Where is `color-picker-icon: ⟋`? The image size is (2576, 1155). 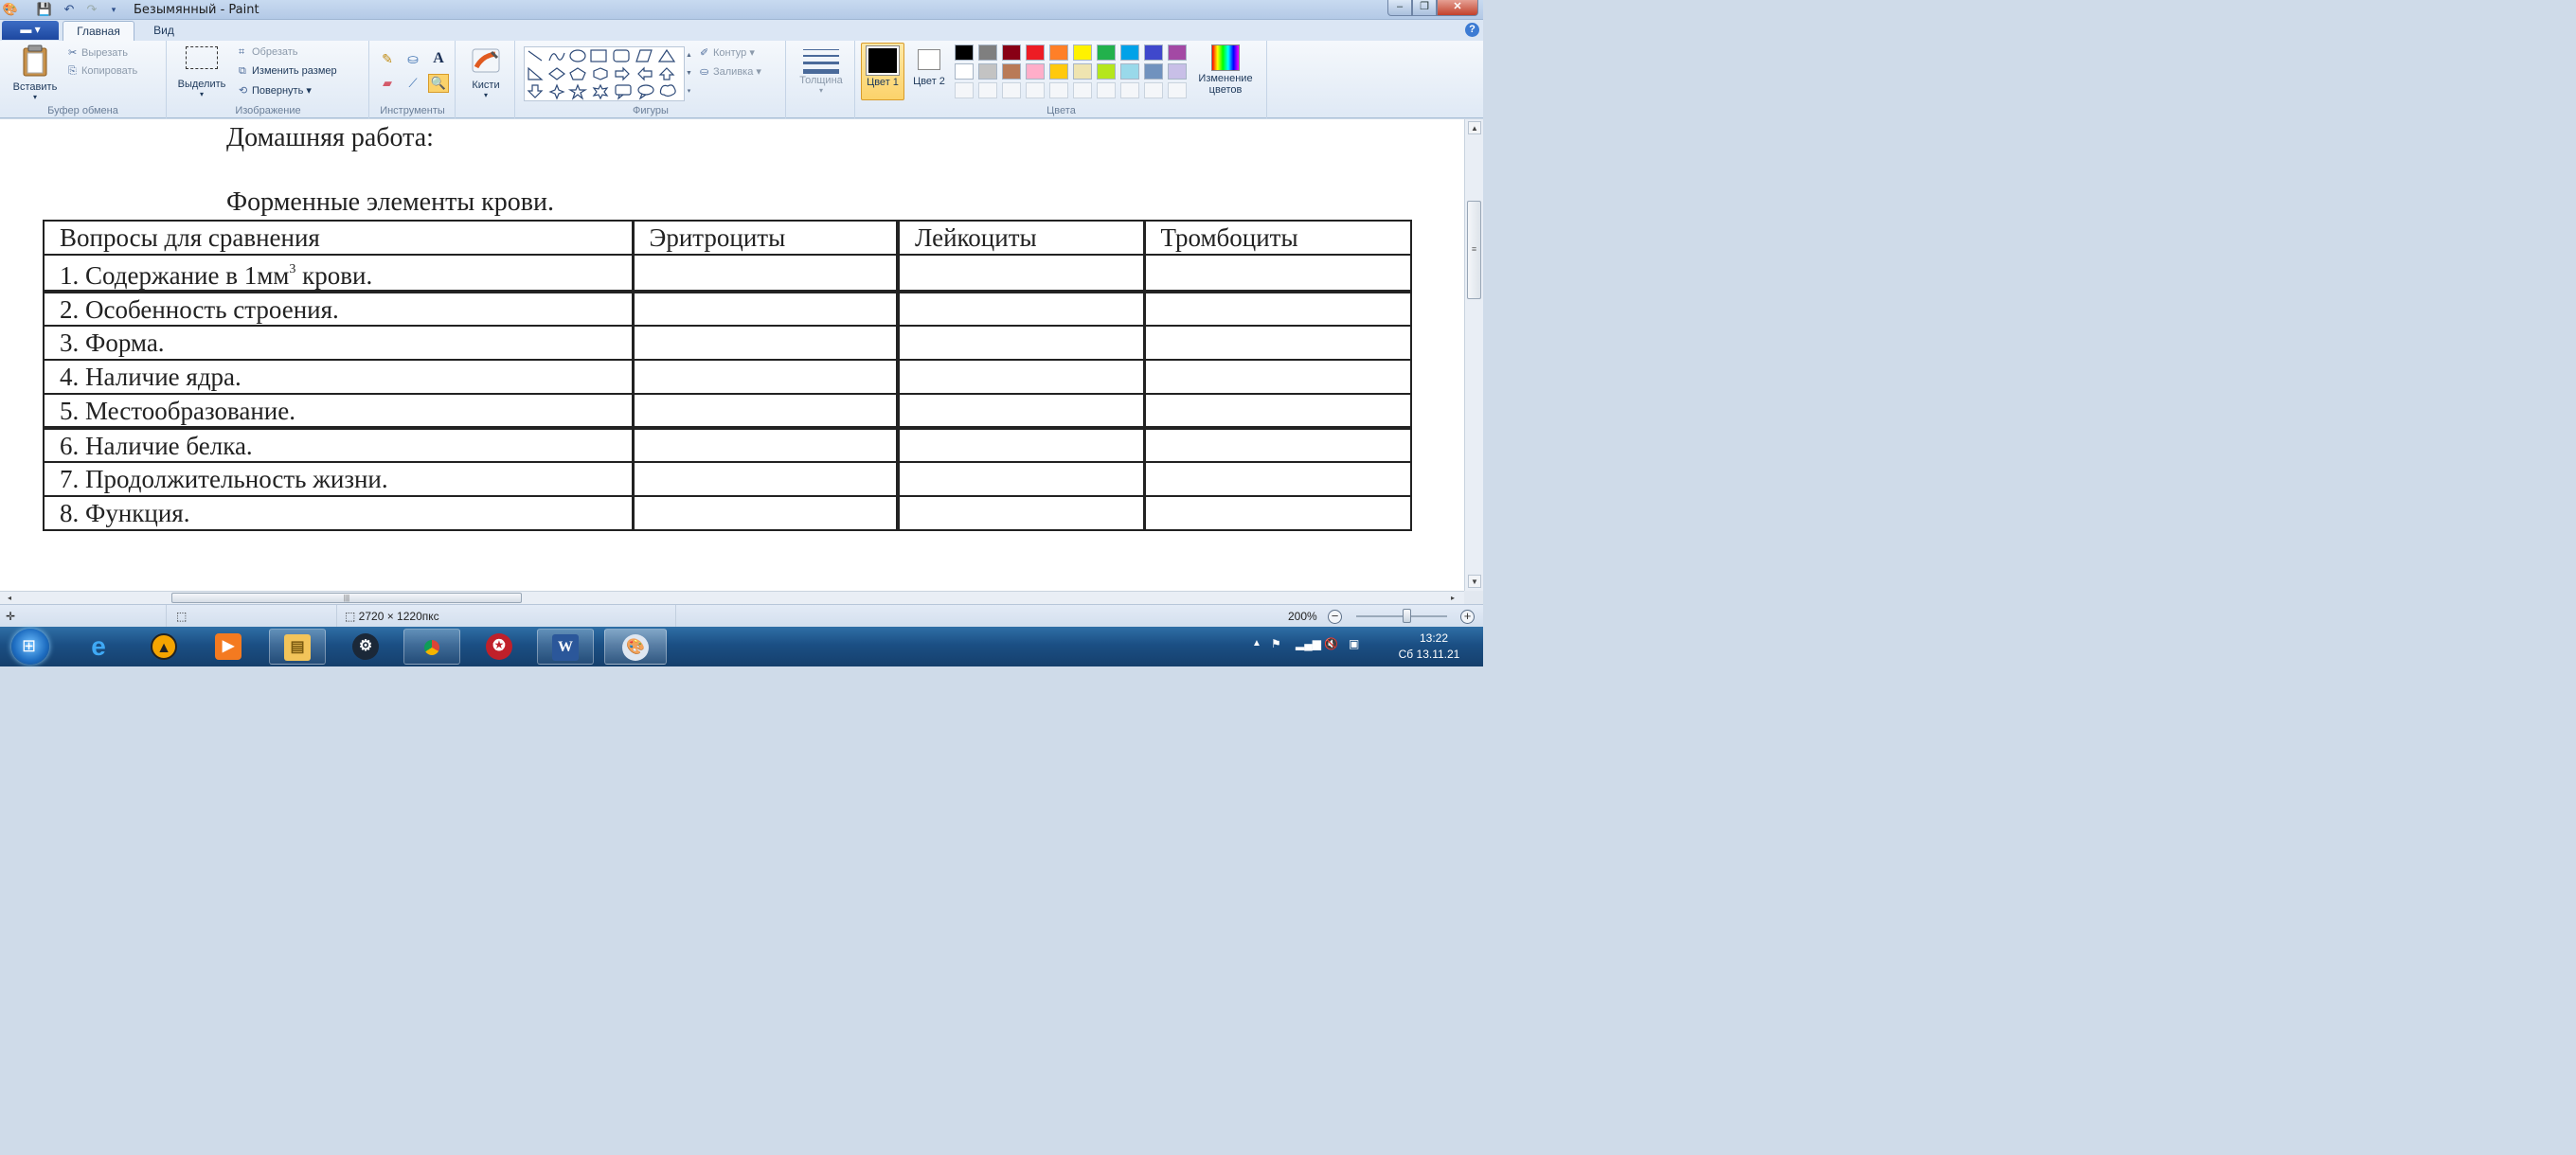 color-picker-icon: ⟋ is located at coordinates (412, 83).